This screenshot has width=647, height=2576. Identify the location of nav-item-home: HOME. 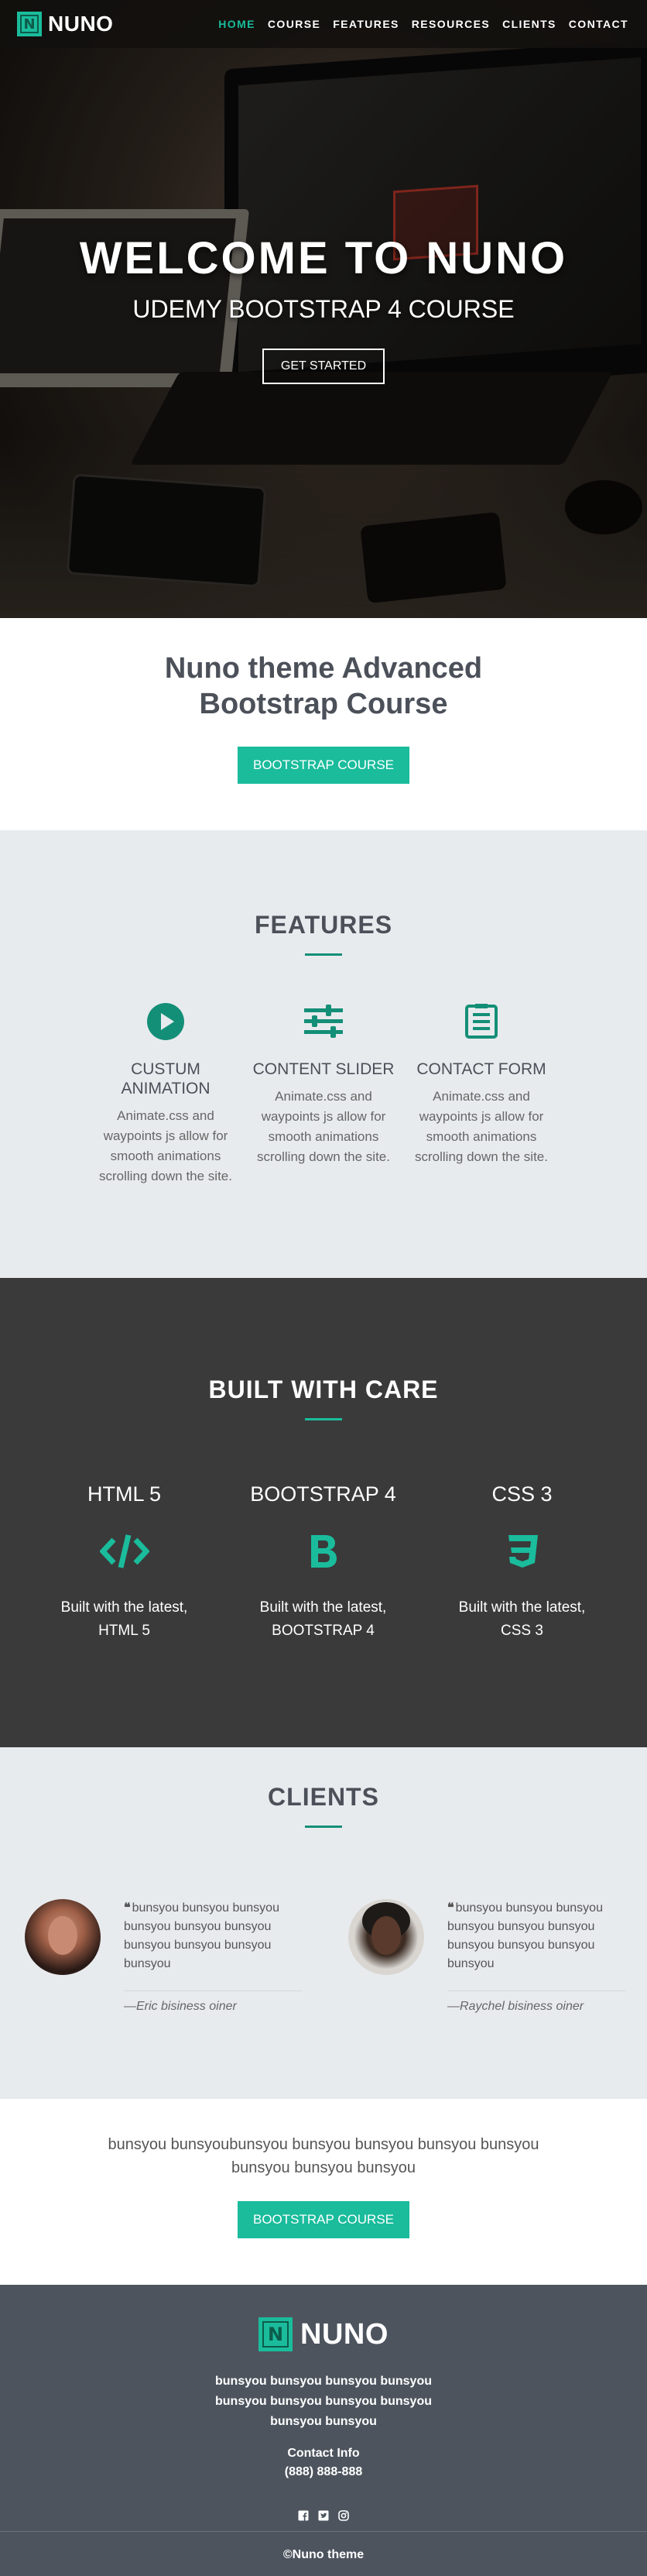
(236, 24).